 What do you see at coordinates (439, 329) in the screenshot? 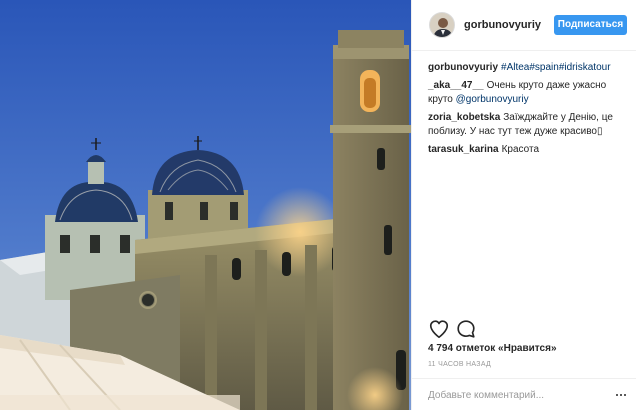
I see `heart-icon` at bounding box center [439, 329].